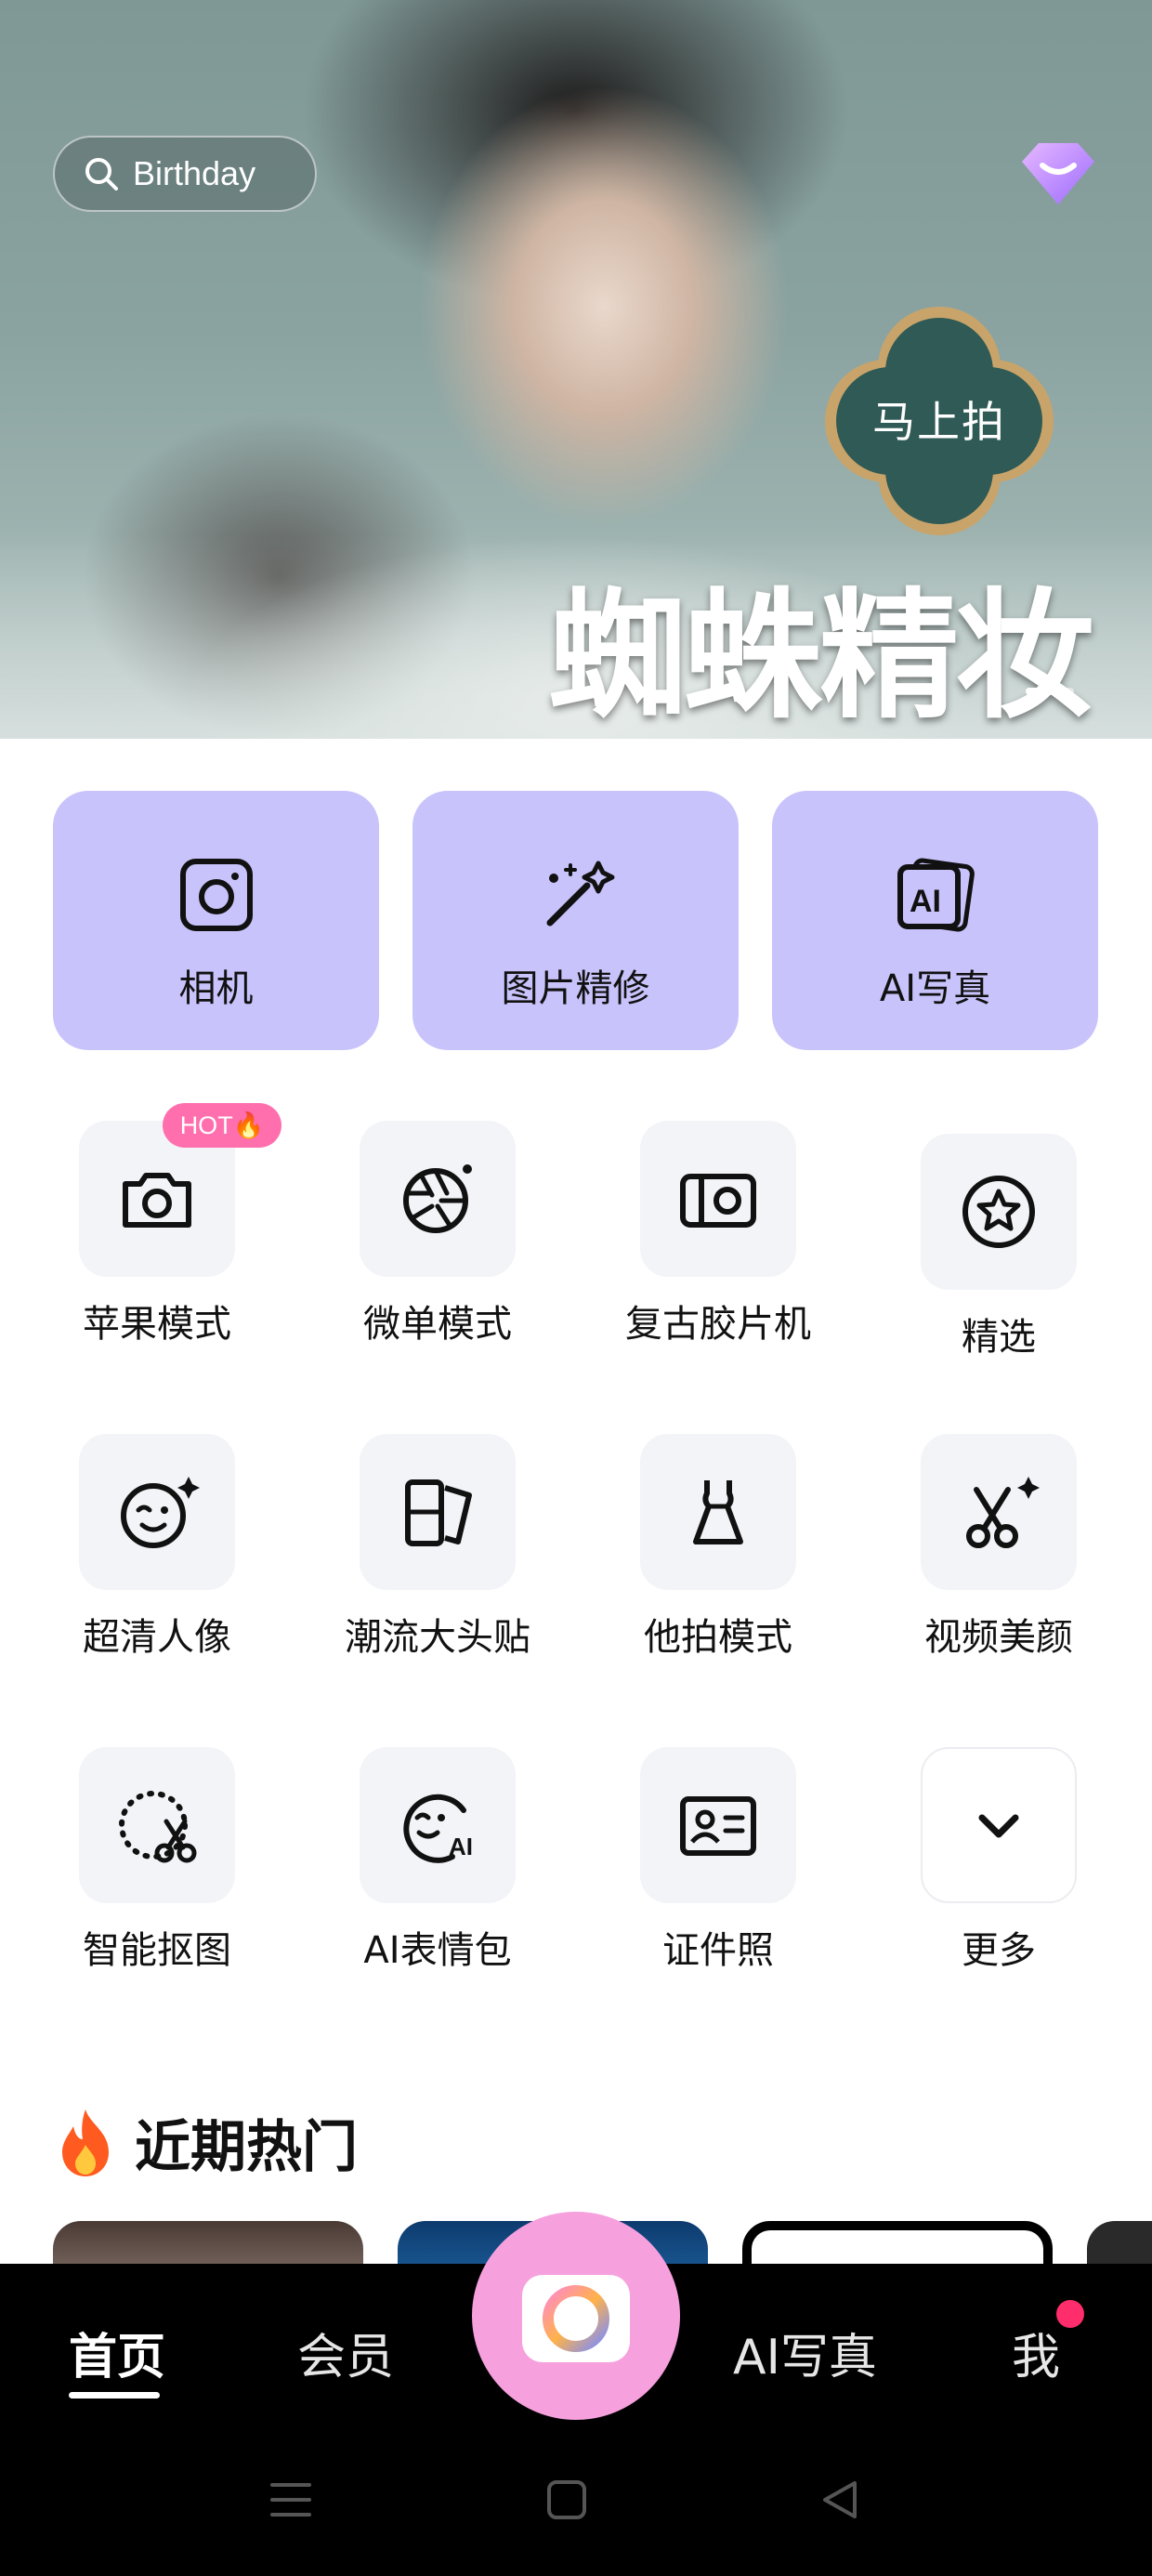 The height and width of the screenshot is (2576, 1152). What do you see at coordinates (1036, 2352) in the screenshot?
I see `nav-me: 我` at bounding box center [1036, 2352].